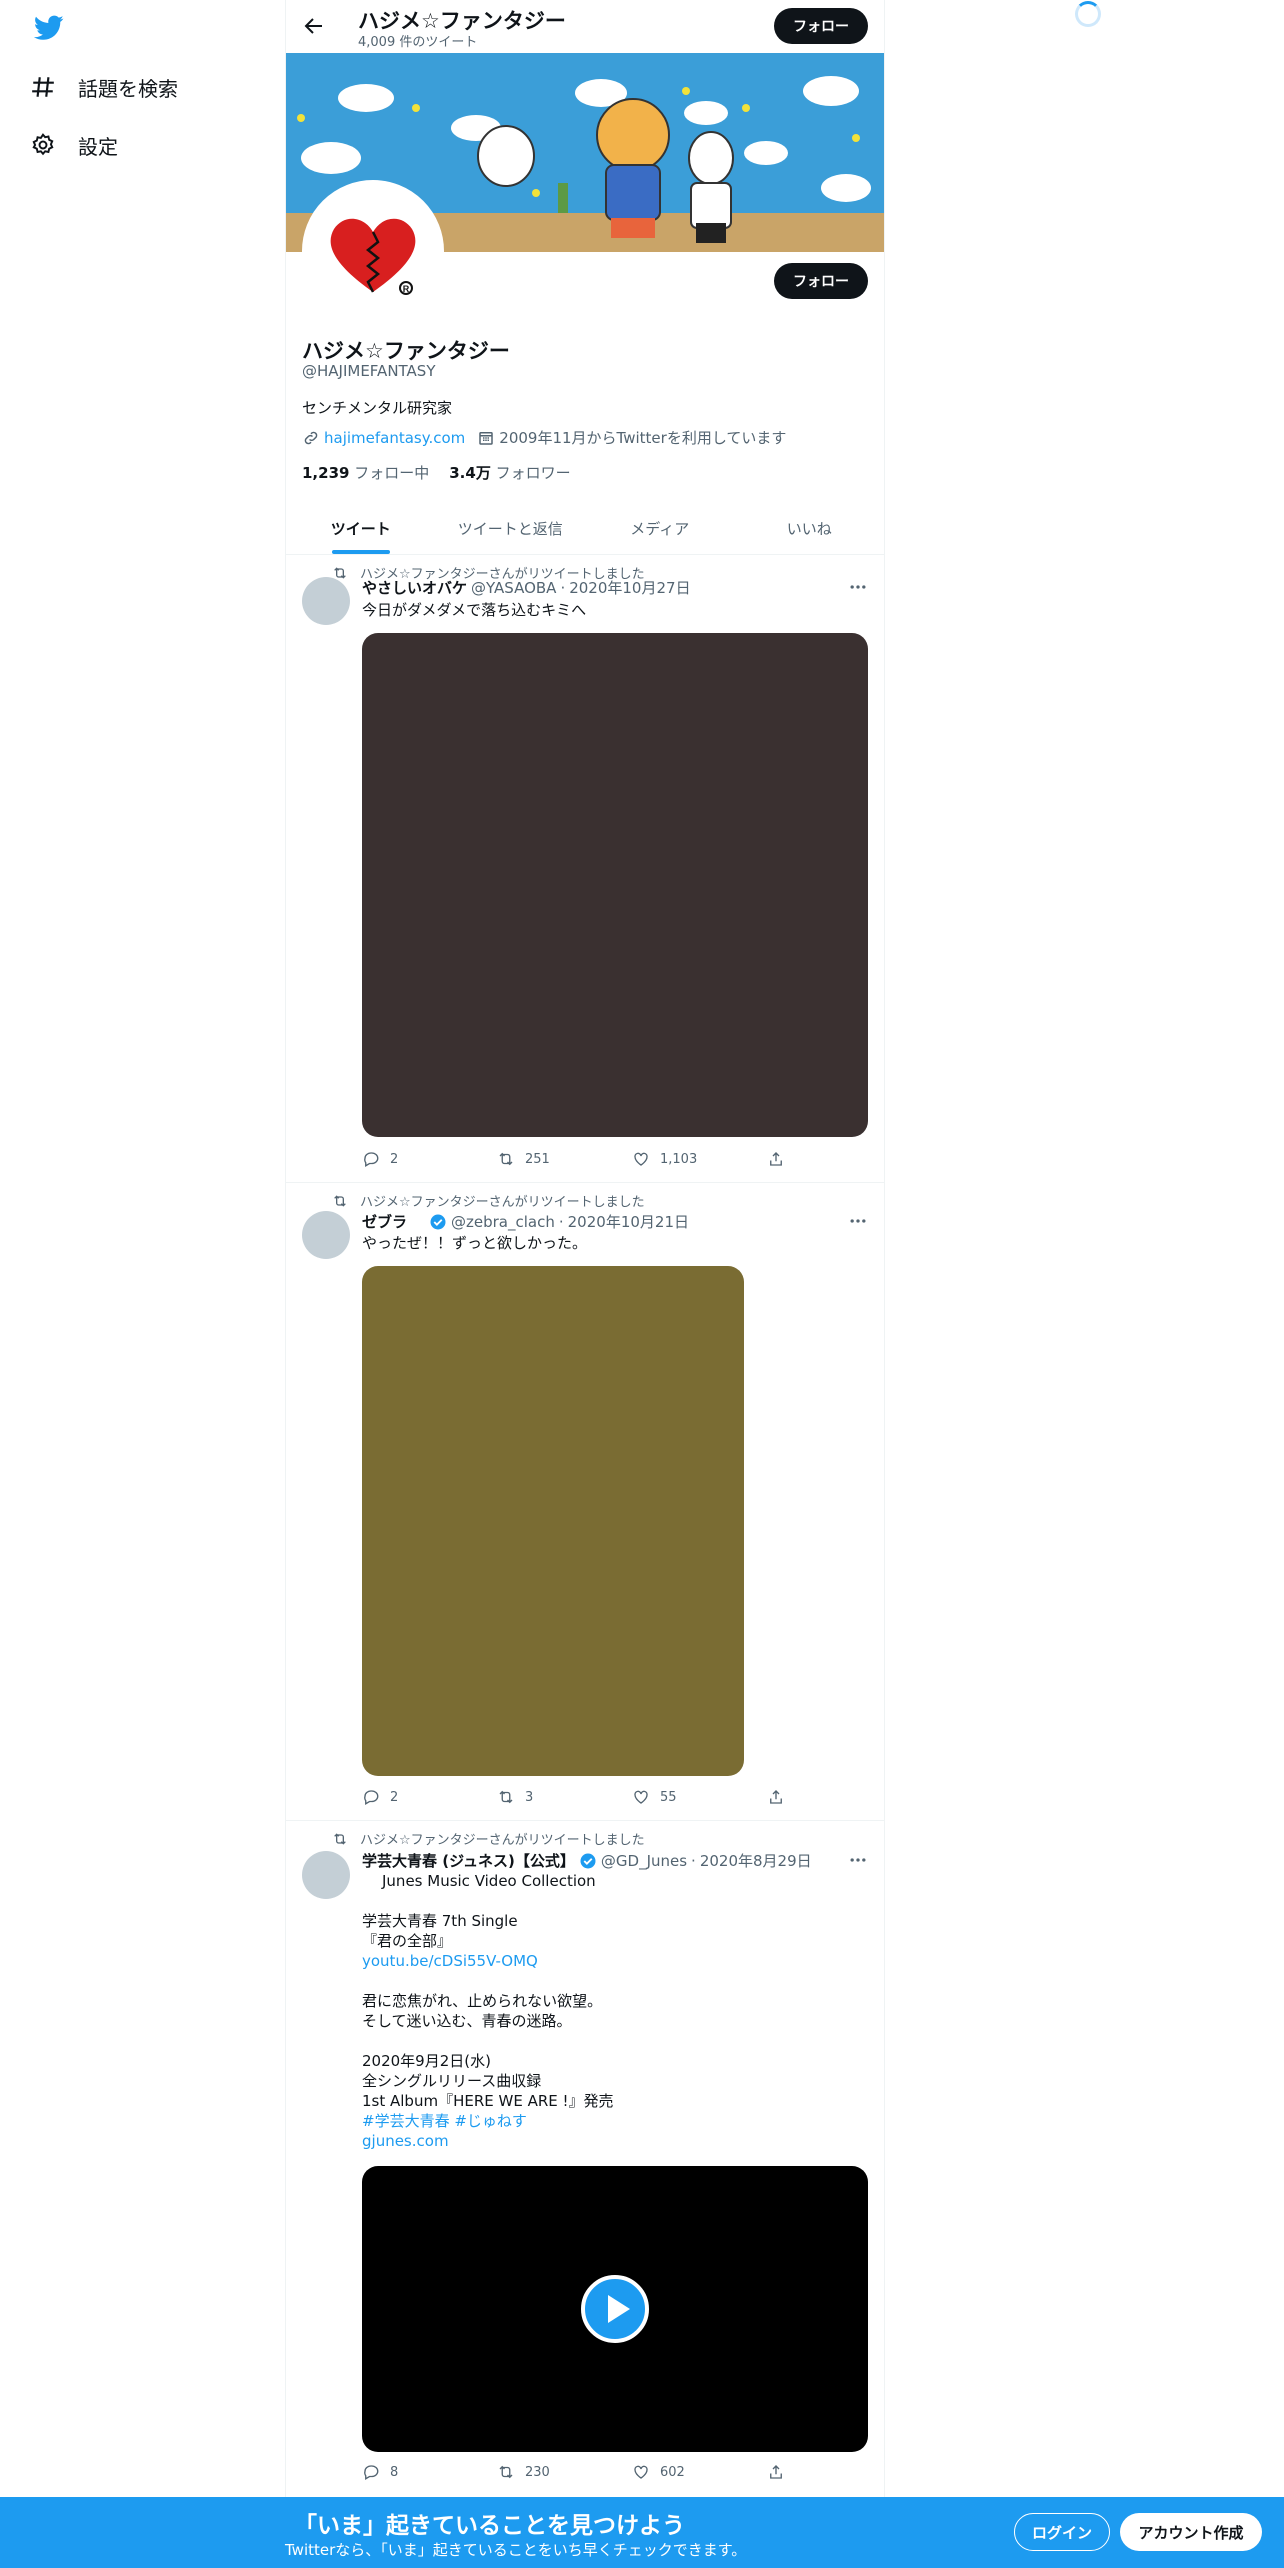 This screenshot has width=1284, height=2568. What do you see at coordinates (585, 26) in the screenshot?
I see `profile-header: ハジメ☆ファンタジー 4,009 件のツイート フォロー` at bounding box center [585, 26].